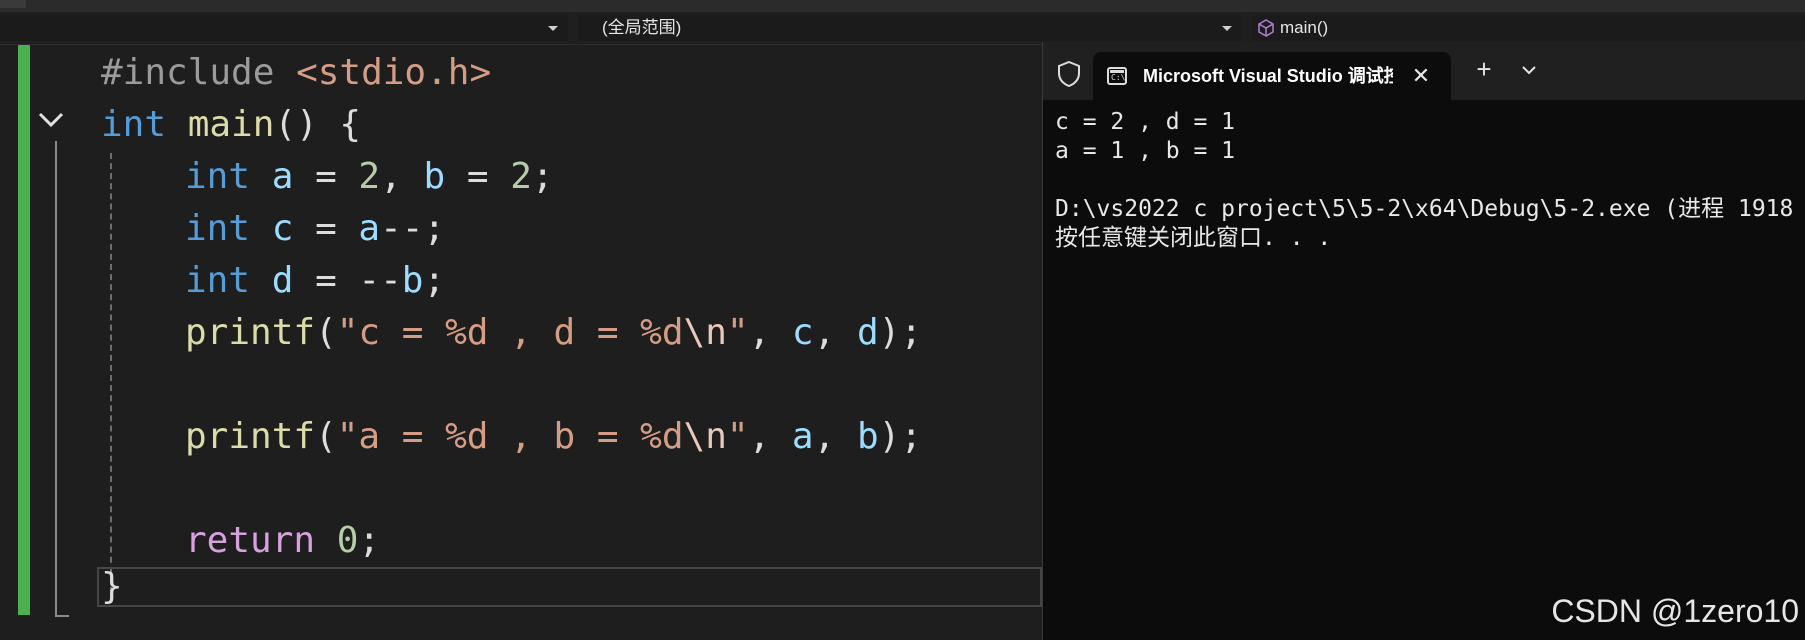 This screenshot has height=640, width=1805. What do you see at coordinates (111, 373) in the screenshot?
I see `indent-guide` at bounding box center [111, 373].